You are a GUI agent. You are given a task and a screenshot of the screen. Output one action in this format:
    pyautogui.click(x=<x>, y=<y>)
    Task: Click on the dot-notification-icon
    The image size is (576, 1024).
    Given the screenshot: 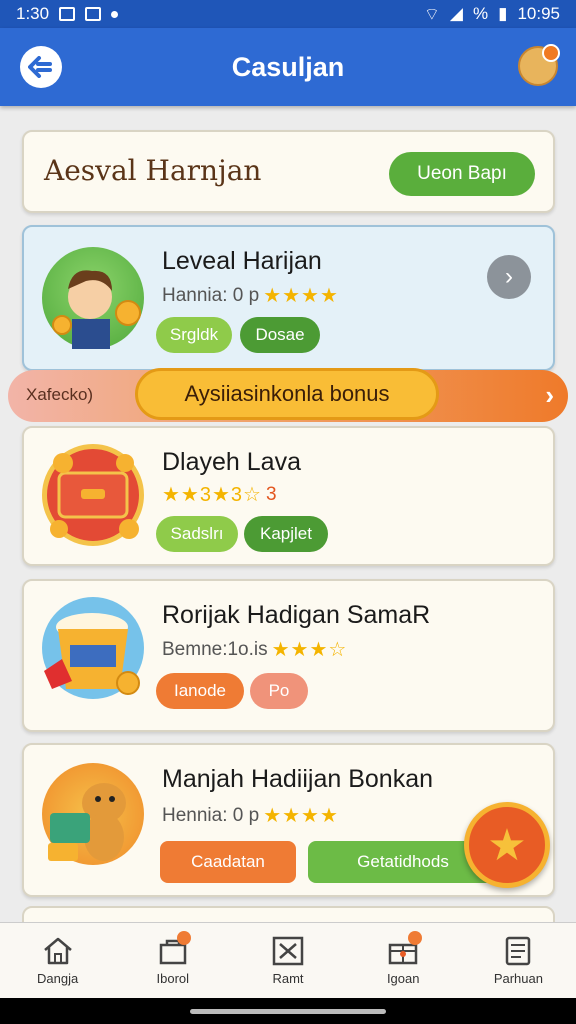 What is the action you would take?
    pyautogui.click(x=115, y=14)
    